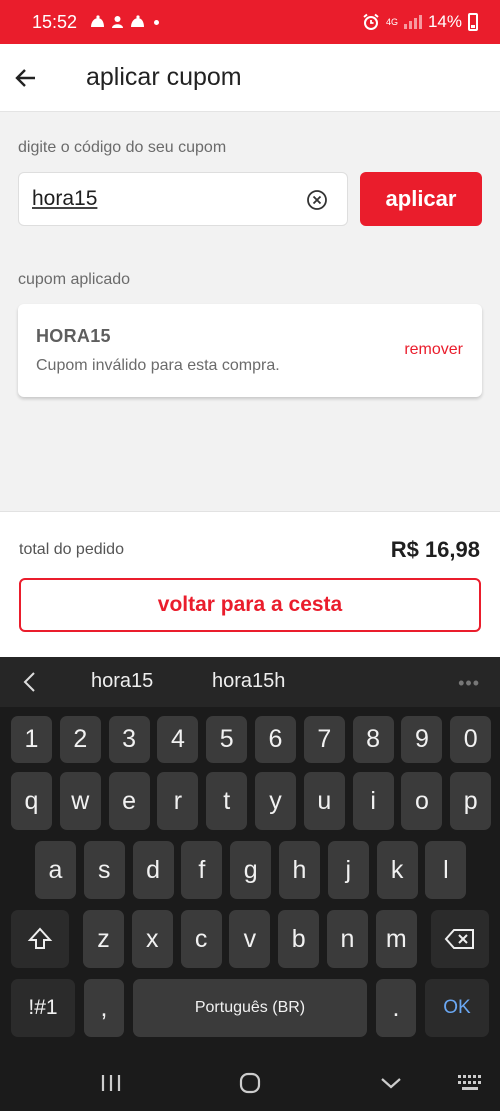 This screenshot has width=500, height=1111. Describe the element at coordinates (250, 1008) in the screenshot. I see `space-key: Português (BR)` at that location.